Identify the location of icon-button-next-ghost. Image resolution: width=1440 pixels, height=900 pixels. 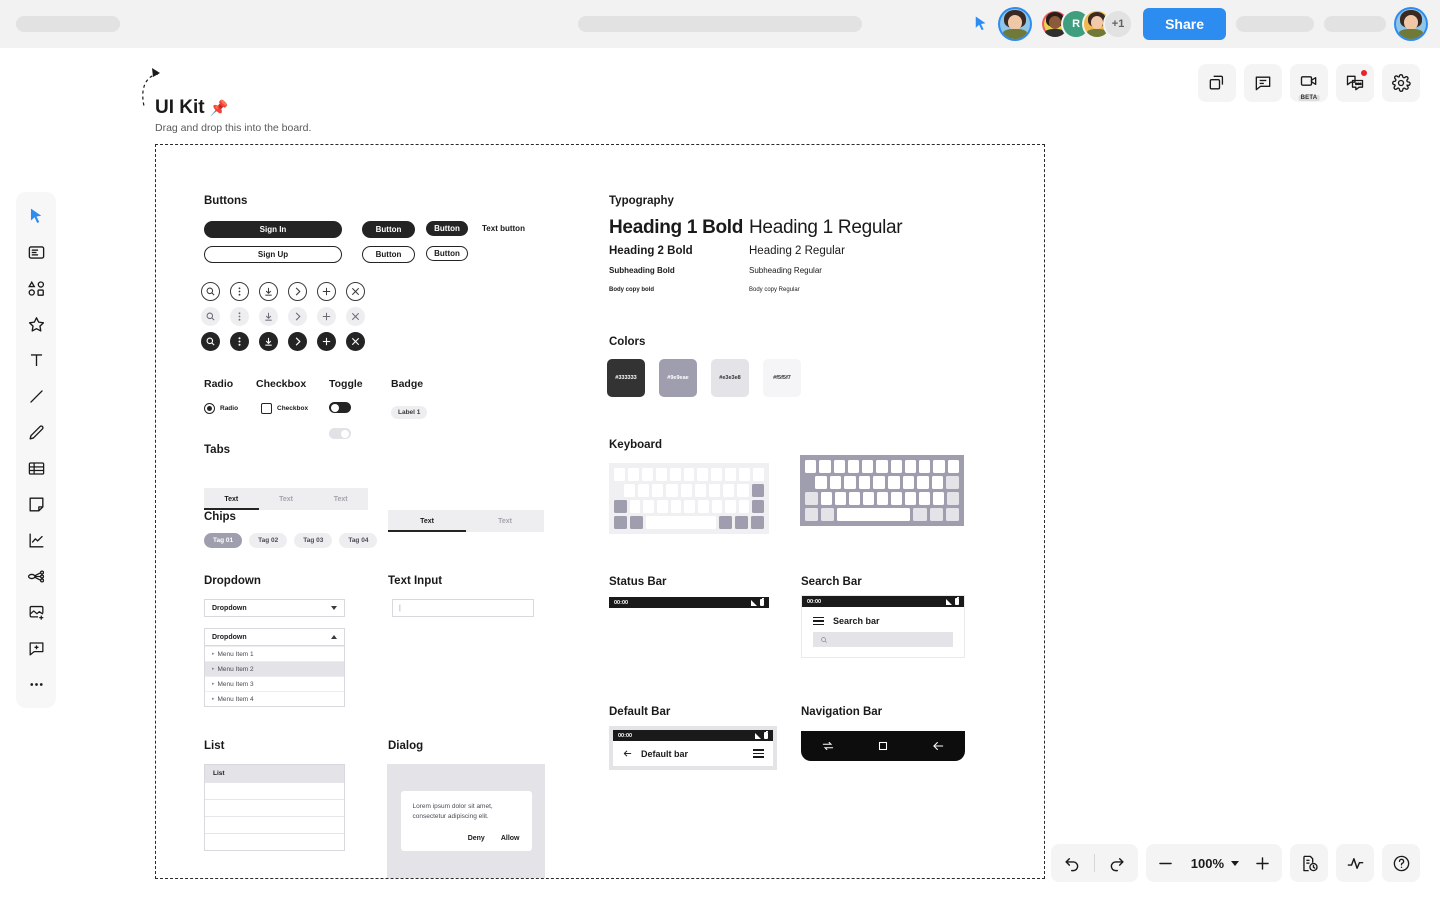
(297, 316).